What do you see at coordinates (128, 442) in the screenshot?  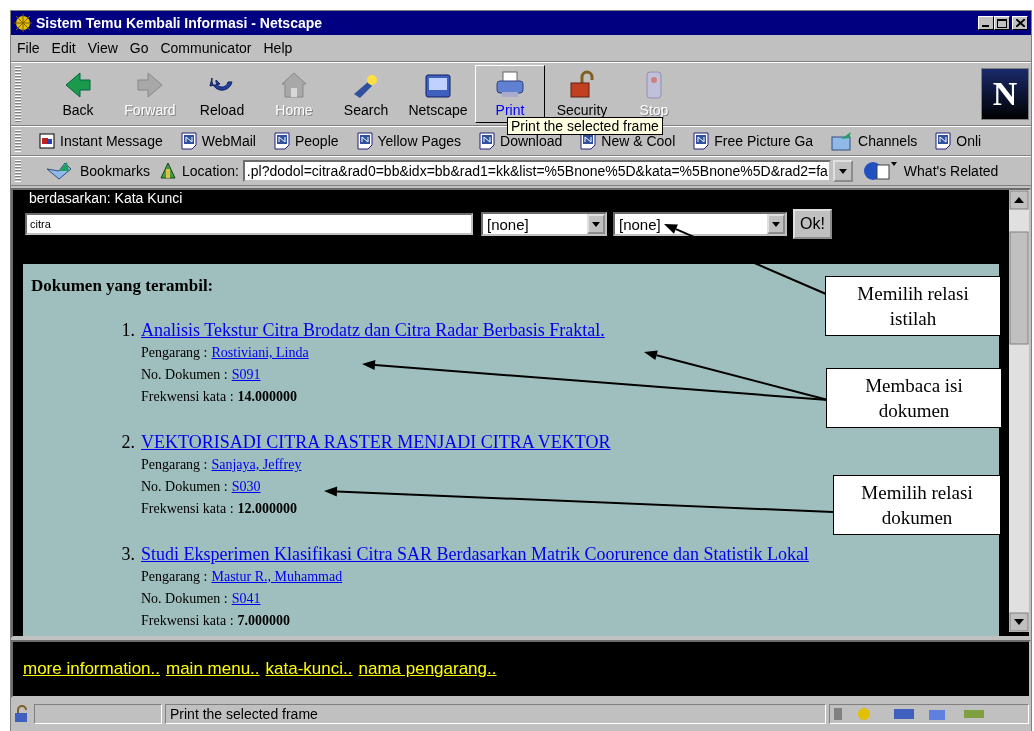 I see `list-number: 2.` at bounding box center [128, 442].